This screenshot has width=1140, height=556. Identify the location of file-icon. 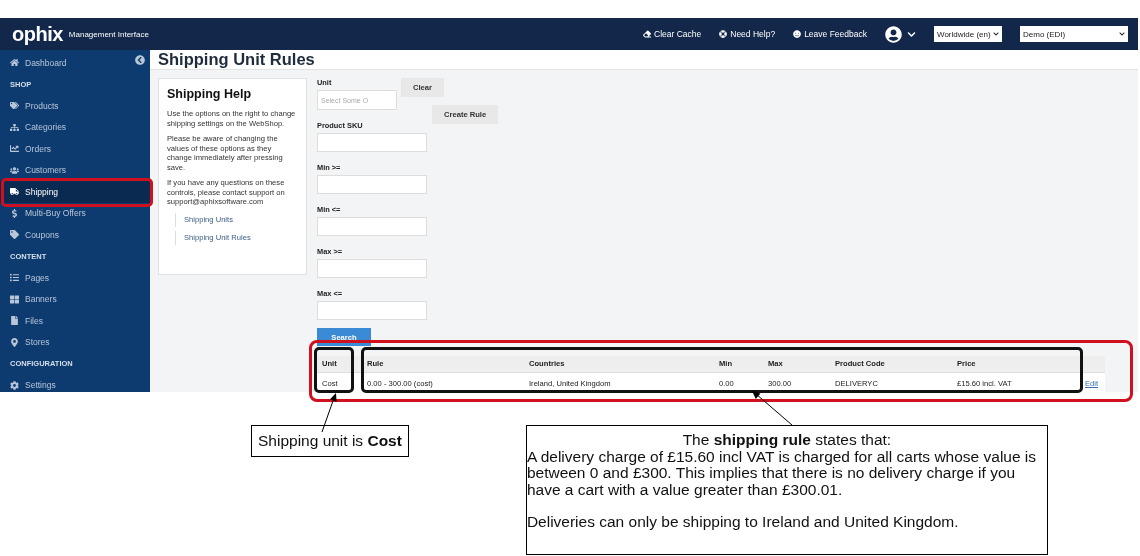
(14, 321).